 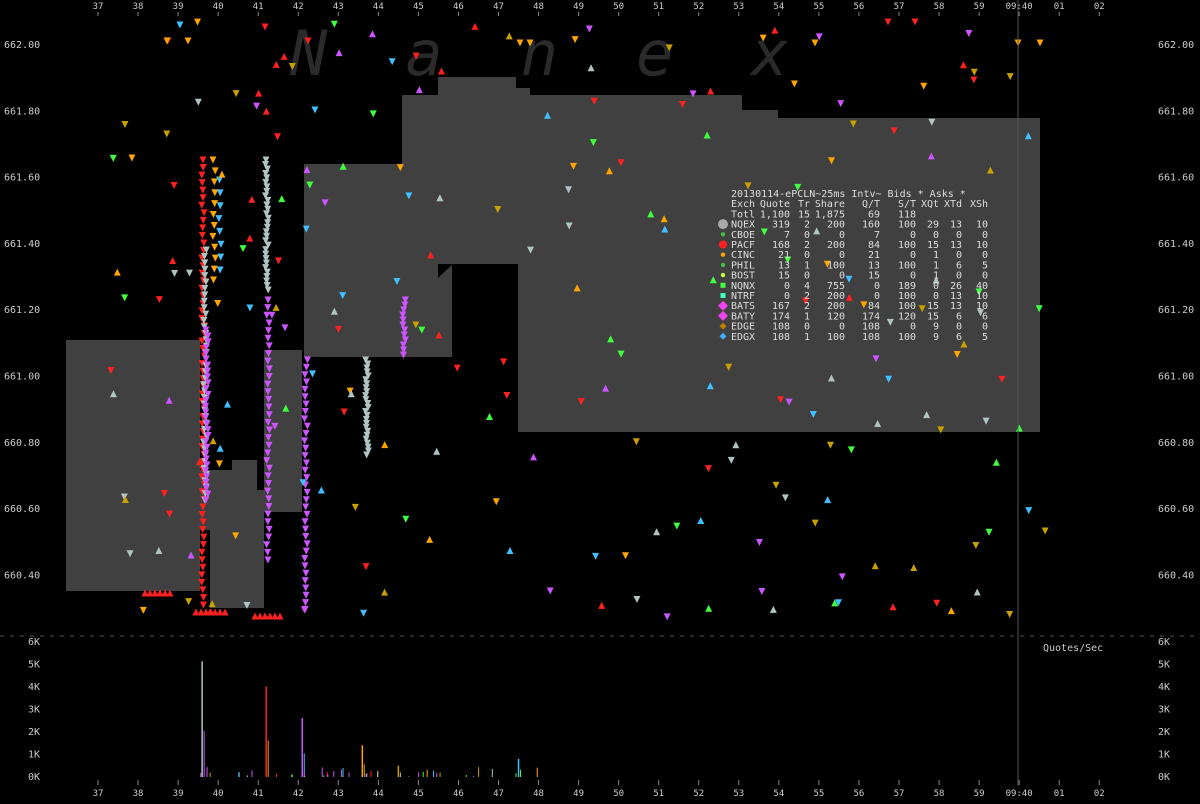 What do you see at coordinates (1164, 710) in the screenshot?
I see `volume-tick-label-right: 3K` at bounding box center [1164, 710].